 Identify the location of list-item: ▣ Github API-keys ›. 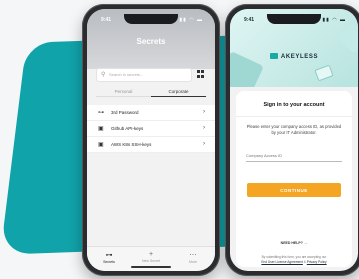
(151, 129).